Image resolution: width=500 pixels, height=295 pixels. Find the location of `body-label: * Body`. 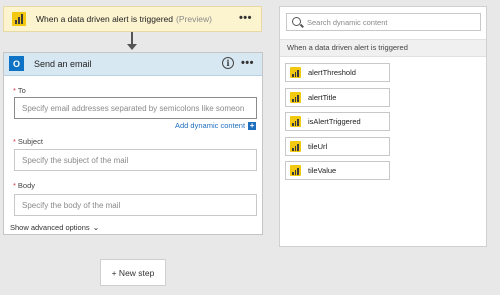

body-label: * Body is located at coordinates (24, 185).